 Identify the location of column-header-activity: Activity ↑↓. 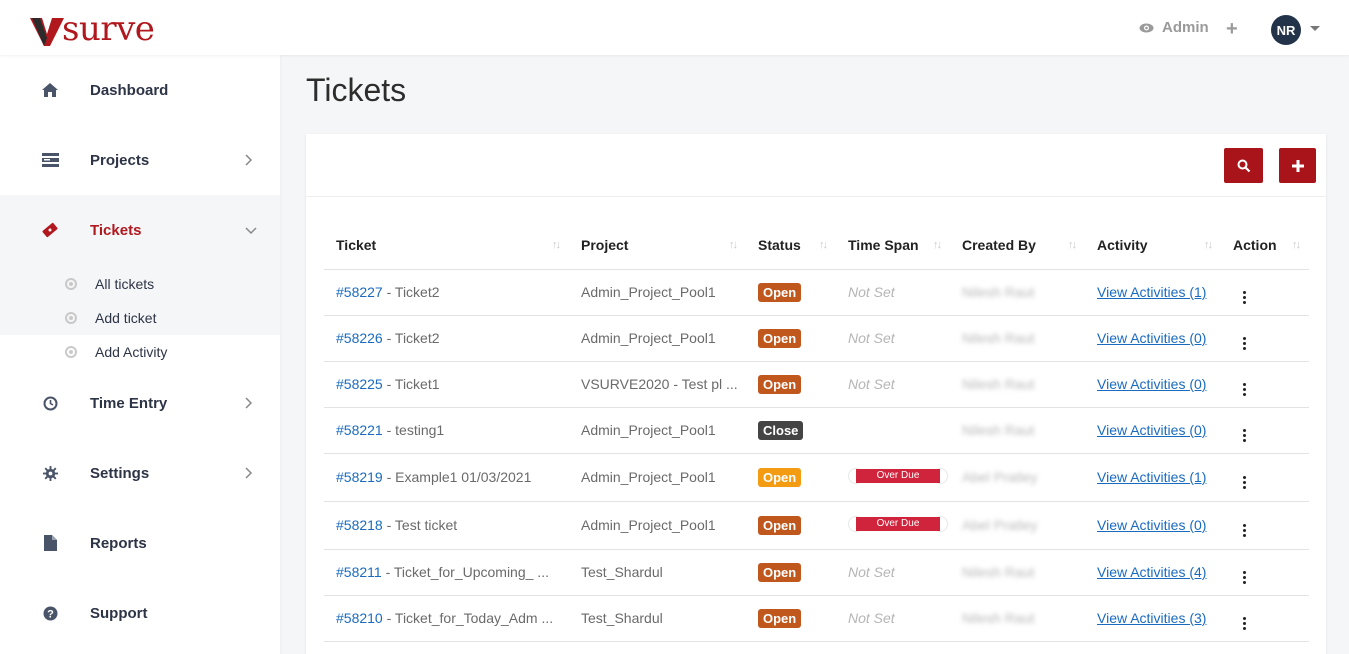
(1153, 246).